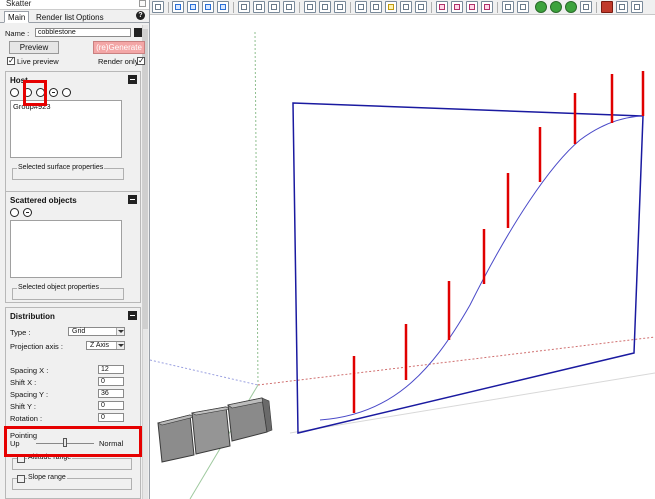 The width and height of the screenshot is (655, 499). Describe the element at coordinates (204, 372) in the screenshot. I see `blue-axis` at that location.